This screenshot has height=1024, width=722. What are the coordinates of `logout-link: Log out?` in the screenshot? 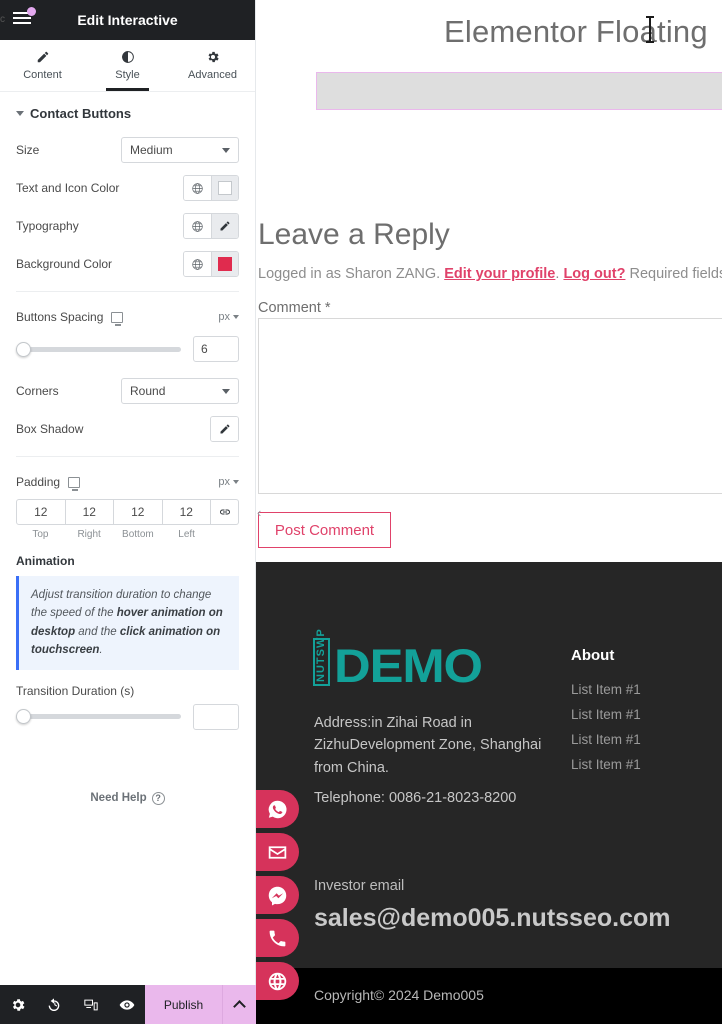 It's located at (594, 274).